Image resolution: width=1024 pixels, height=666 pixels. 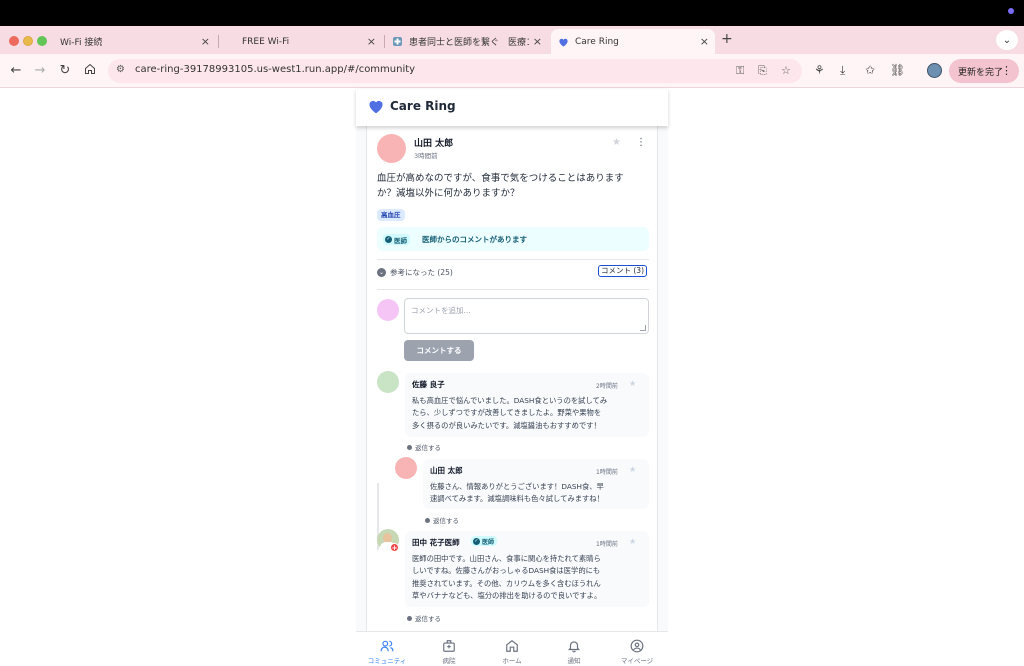 What do you see at coordinates (512, 651) in the screenshot?
I see `nav-home: ホーム` at bounding box center [512, 651].